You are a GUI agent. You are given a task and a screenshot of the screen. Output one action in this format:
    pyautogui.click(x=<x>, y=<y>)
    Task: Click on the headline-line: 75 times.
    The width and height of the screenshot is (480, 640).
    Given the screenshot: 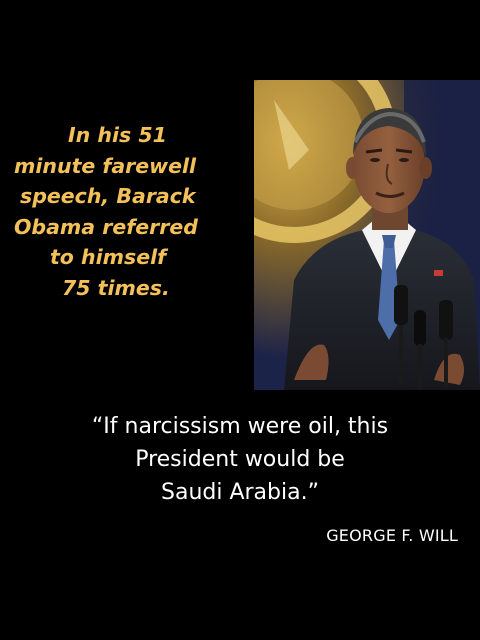 What is the action you would take?
    pyautogui.click(x=116, y=287)
    